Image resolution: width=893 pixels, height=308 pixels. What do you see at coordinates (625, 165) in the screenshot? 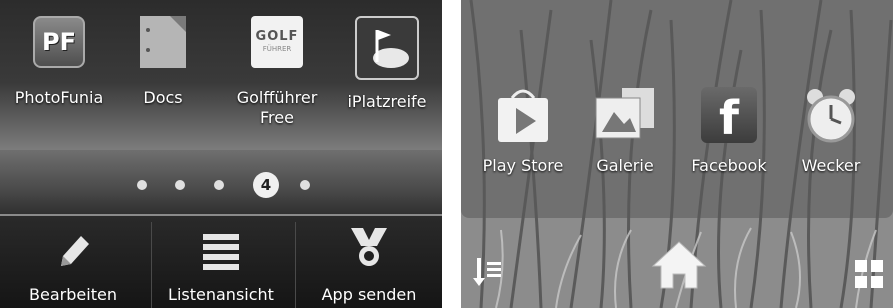
I see `app-label: Galerie` at bounding box center [625, 165].